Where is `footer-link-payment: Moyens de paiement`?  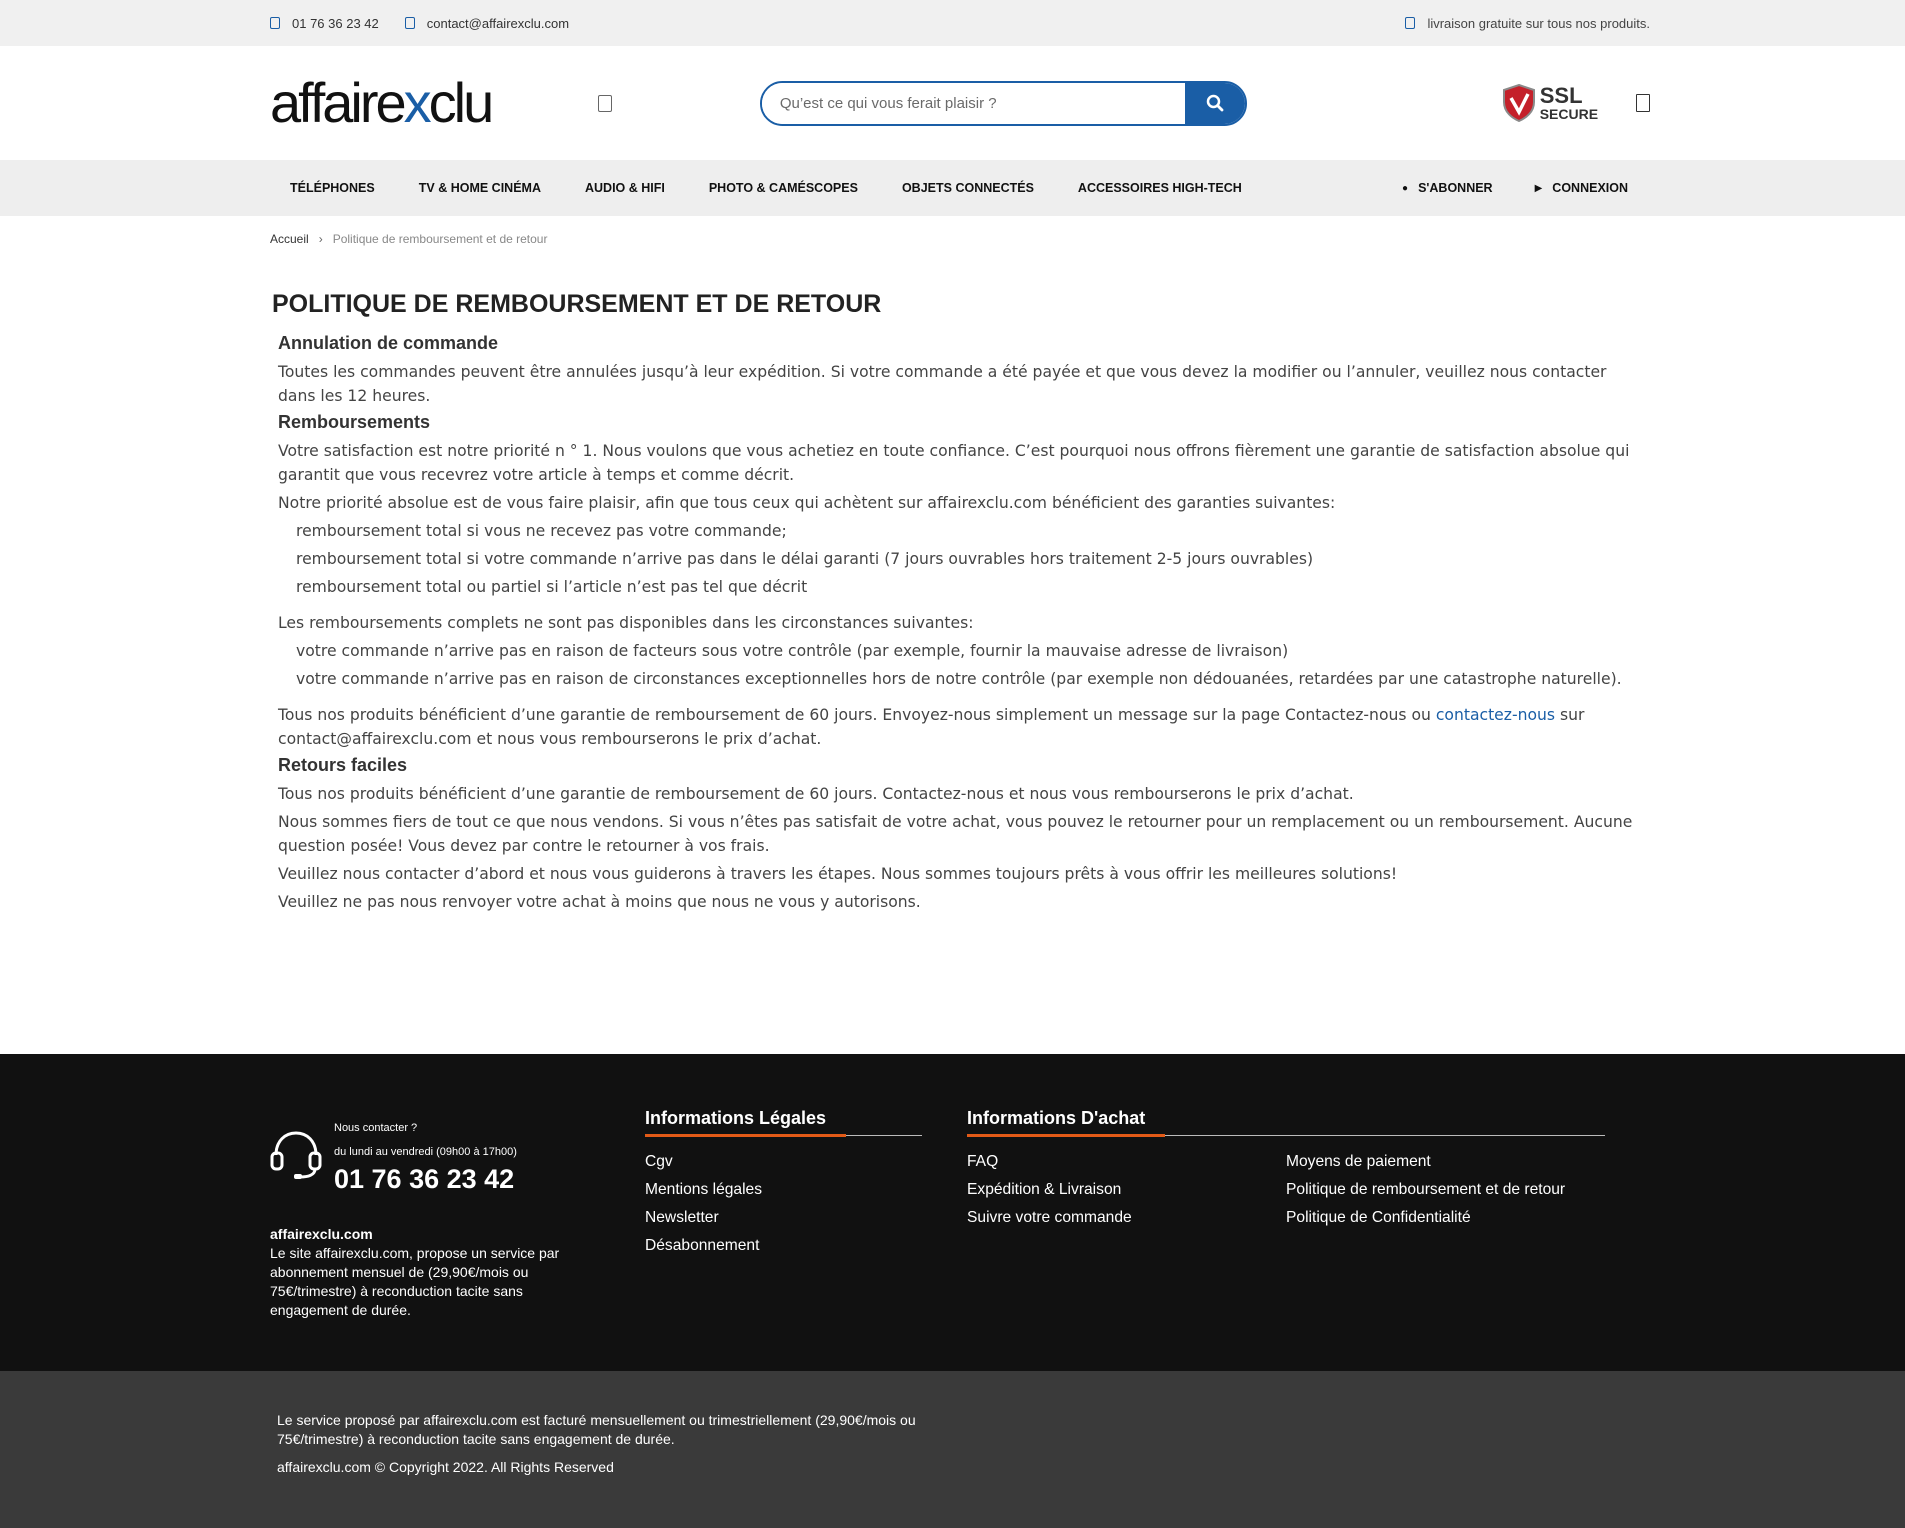
footer-link-payment: Moyens de paiement is located at coordinates (1425, 1162).